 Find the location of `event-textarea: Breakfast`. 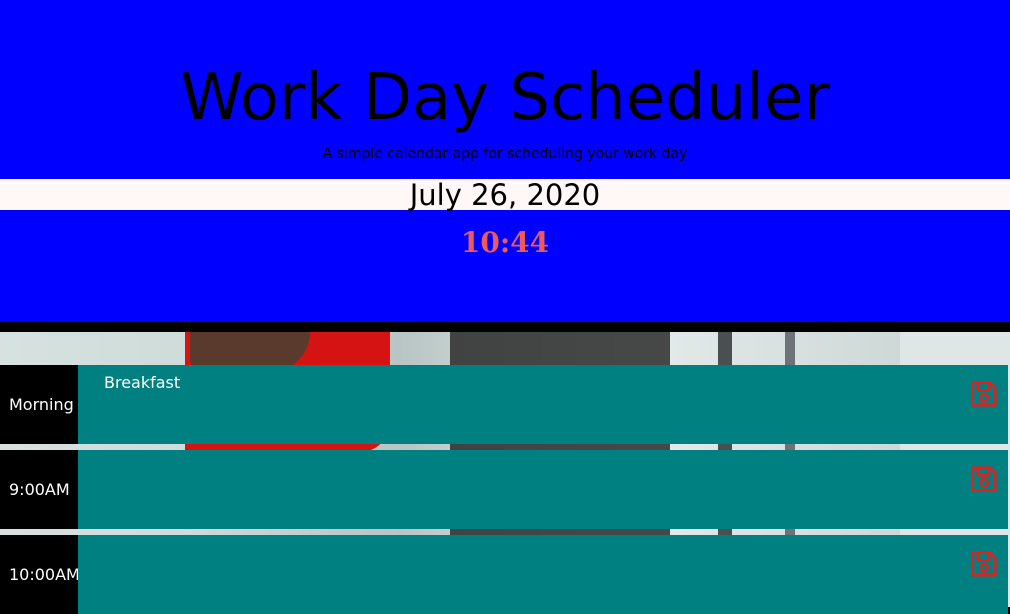

event-textarea: Breakfast is located at coordinates (543, 404).